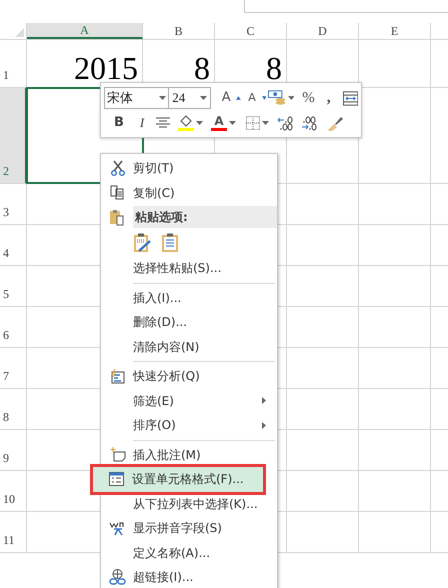 The width and height of the screenshot is (448, 588). What do you see at coordinates (189, 400) in the screenshot?
I see `menu-item: 筛选(E)` at bounding box center [189, 400].